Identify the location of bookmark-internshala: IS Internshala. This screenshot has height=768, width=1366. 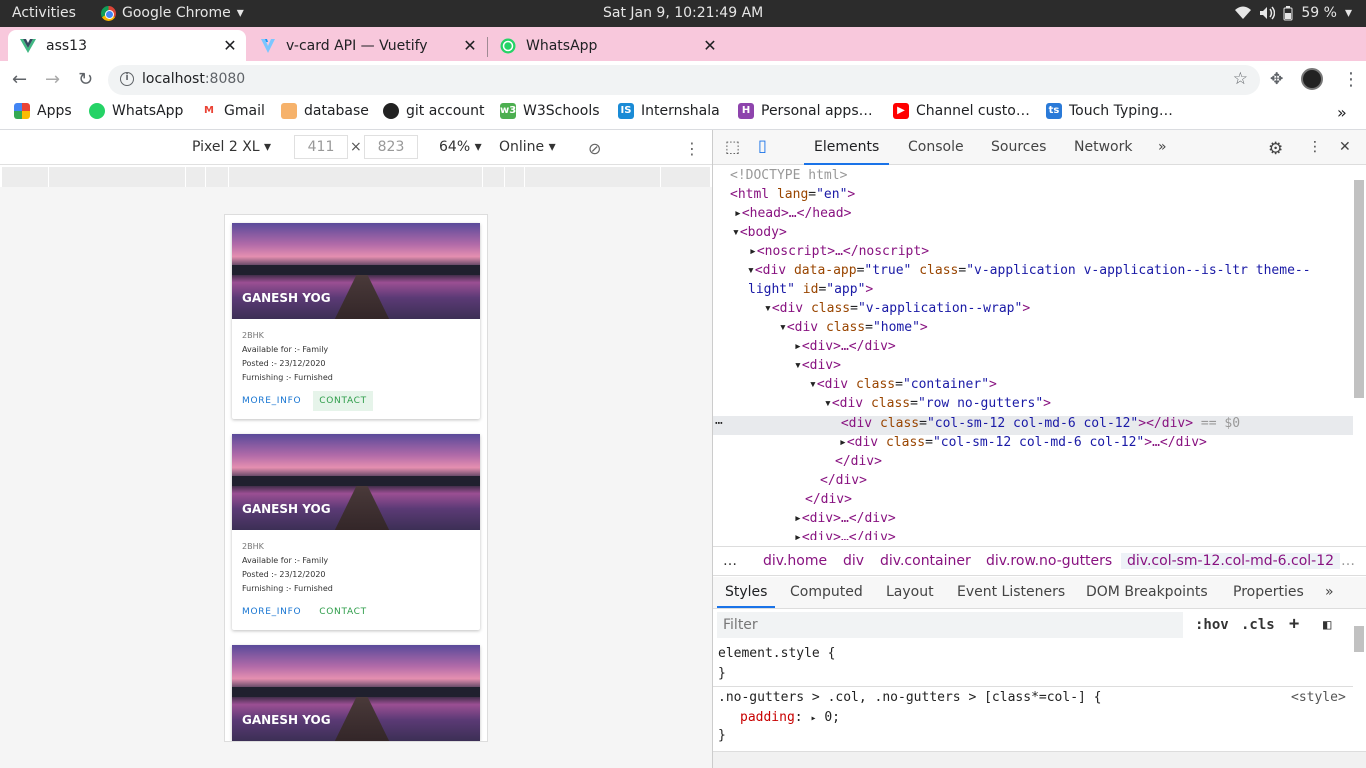
(669, 111).